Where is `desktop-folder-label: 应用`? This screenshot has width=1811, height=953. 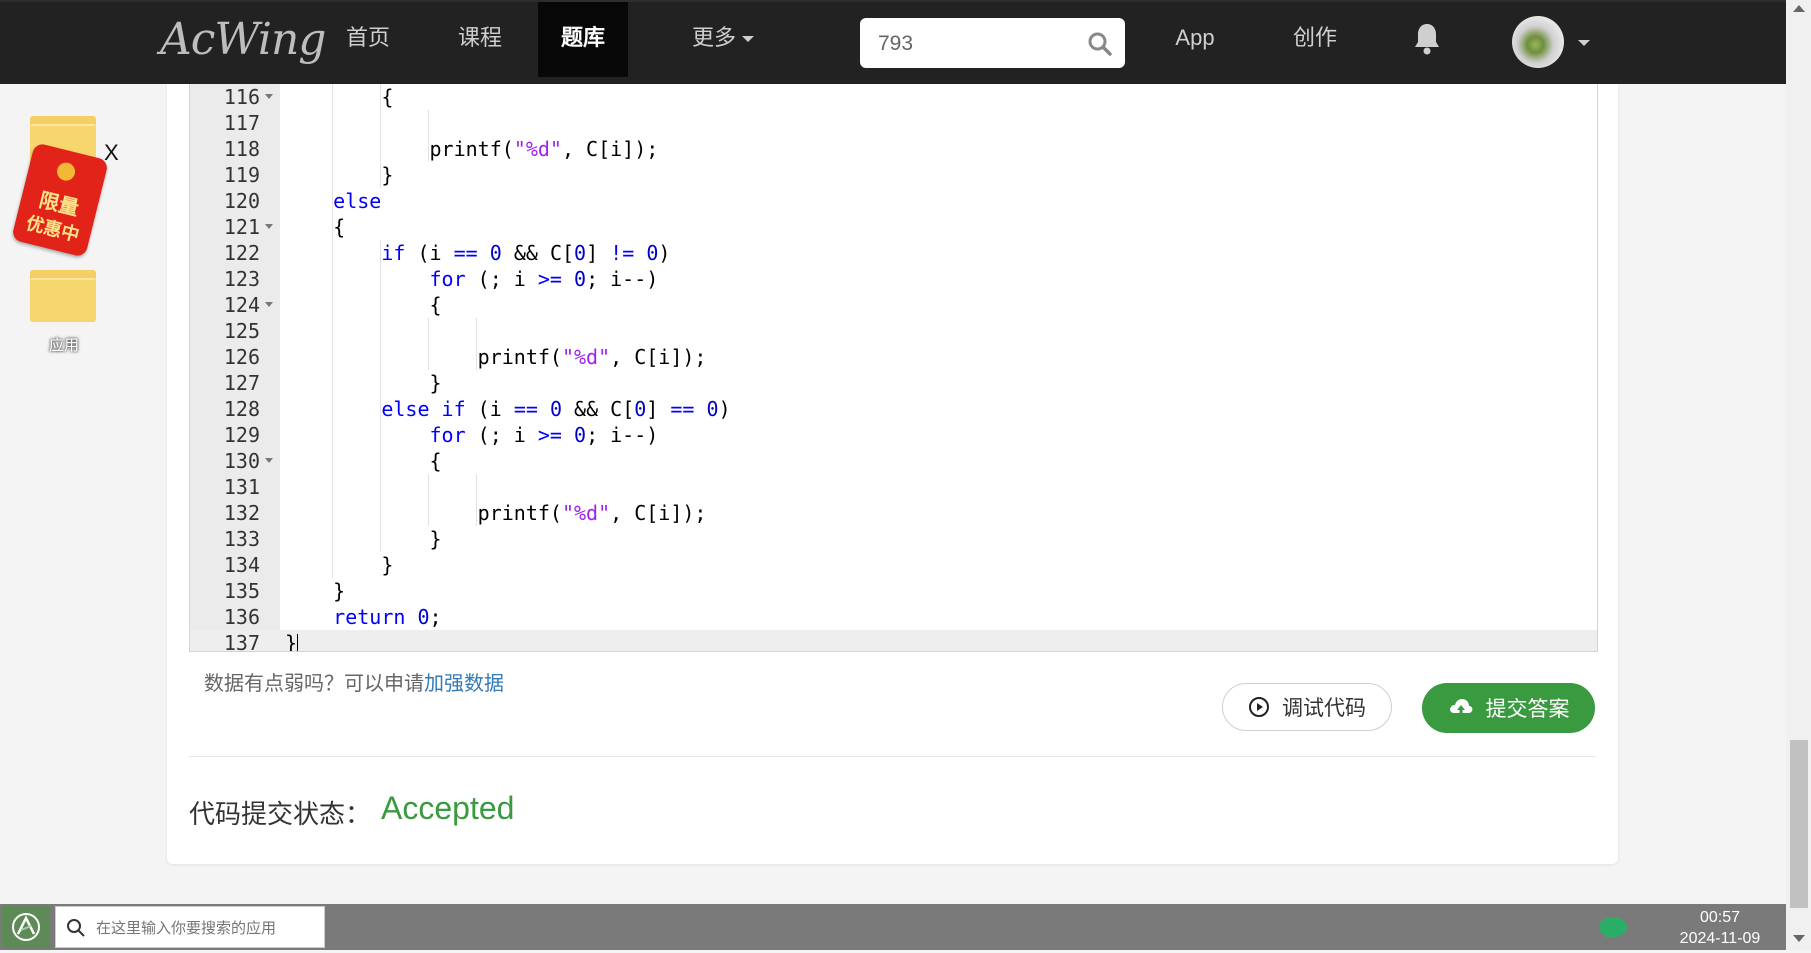
desktop-folder-label: 应用 is located at coordinates (63, 345).